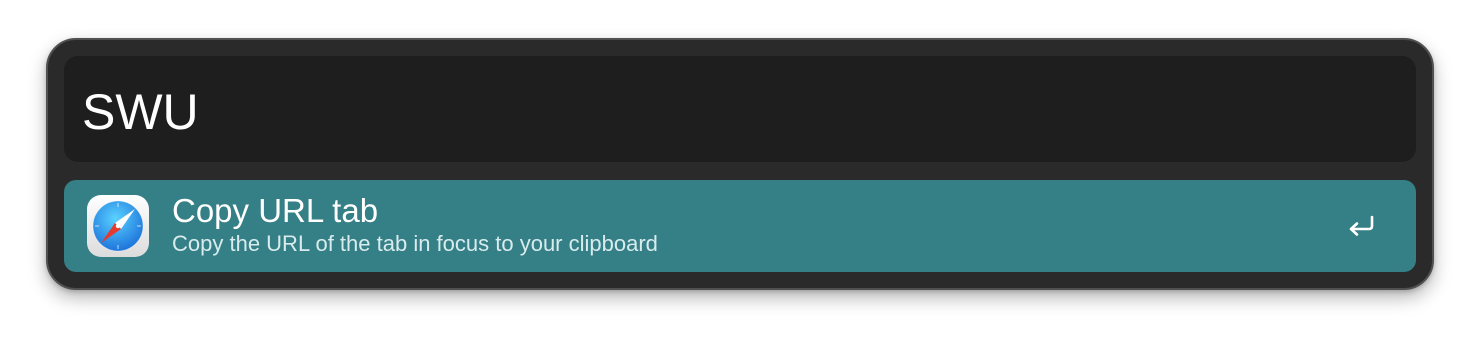 Image resolution: width=1480 pixels, height=344 pixels. What do you see at coordinates (118, 226) in the screenshot?
I see `safari-compass-icon` at bounding box center [118, 226].